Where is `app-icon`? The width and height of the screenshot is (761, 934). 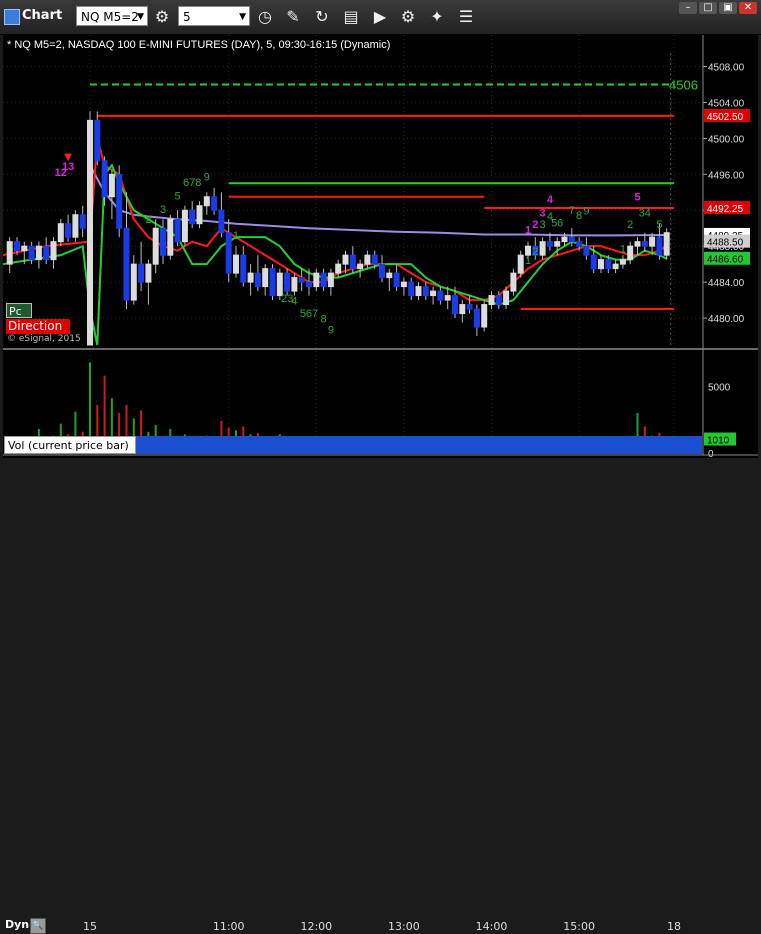 app-icon is located at coordinates (12, 17).